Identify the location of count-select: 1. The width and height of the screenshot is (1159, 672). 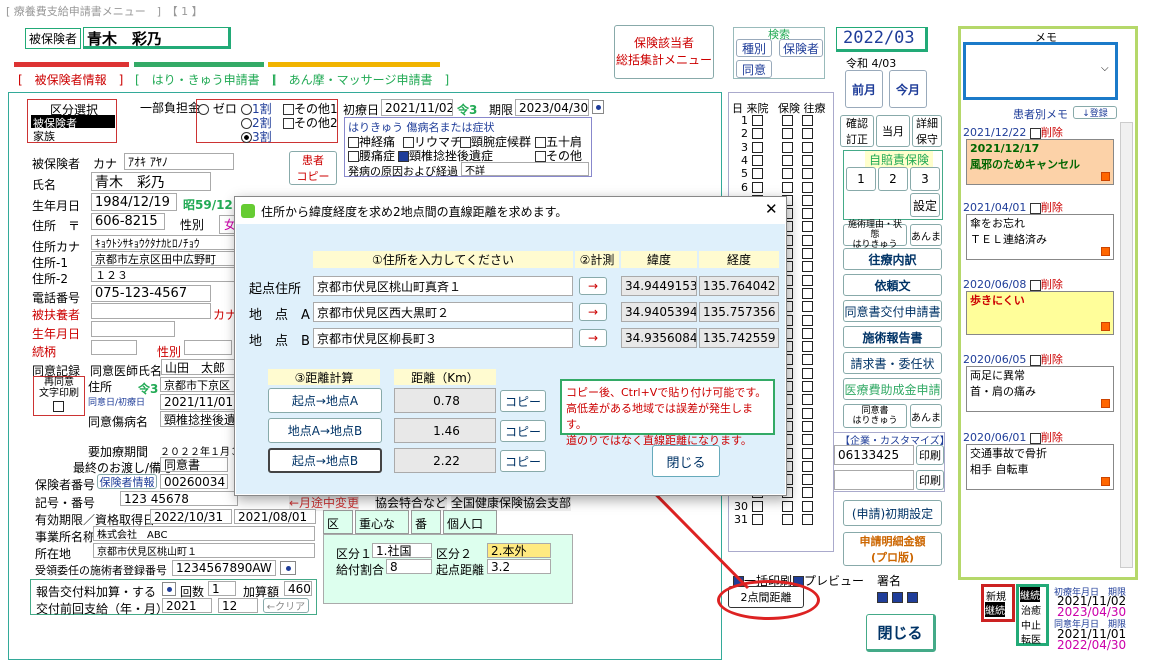
(222, 588).